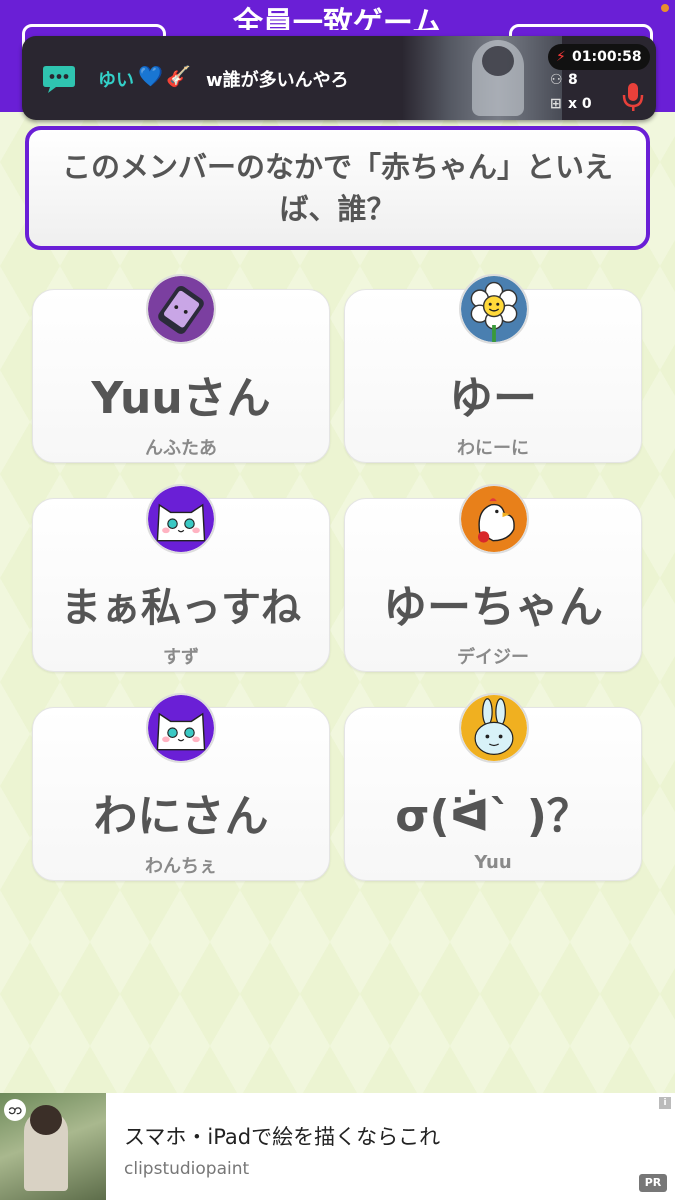 This screenshot has width=675, height=1200. I want to click on rabbit-icon, so click(494, 728).